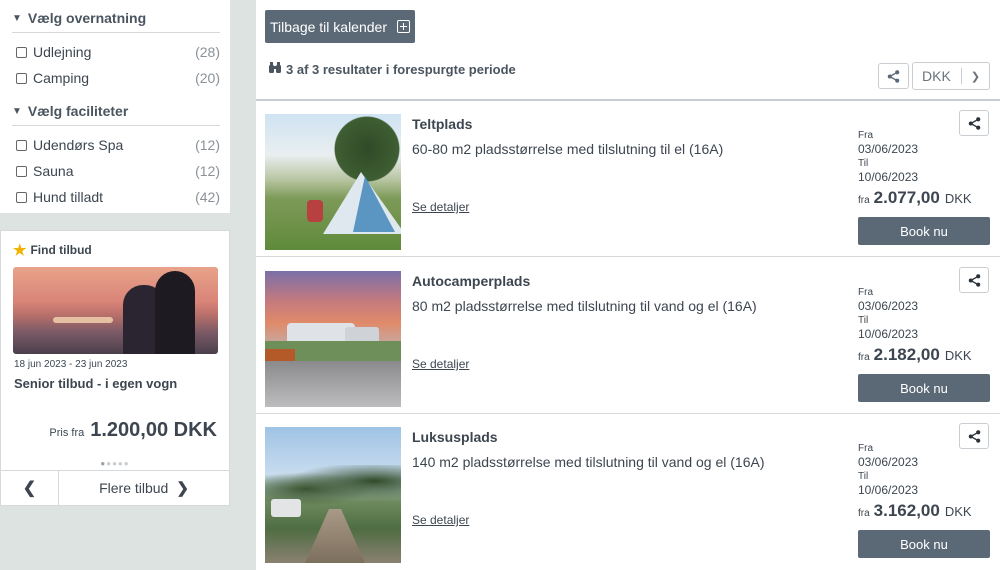  I want to click on camper-photo, so click(333, 339).